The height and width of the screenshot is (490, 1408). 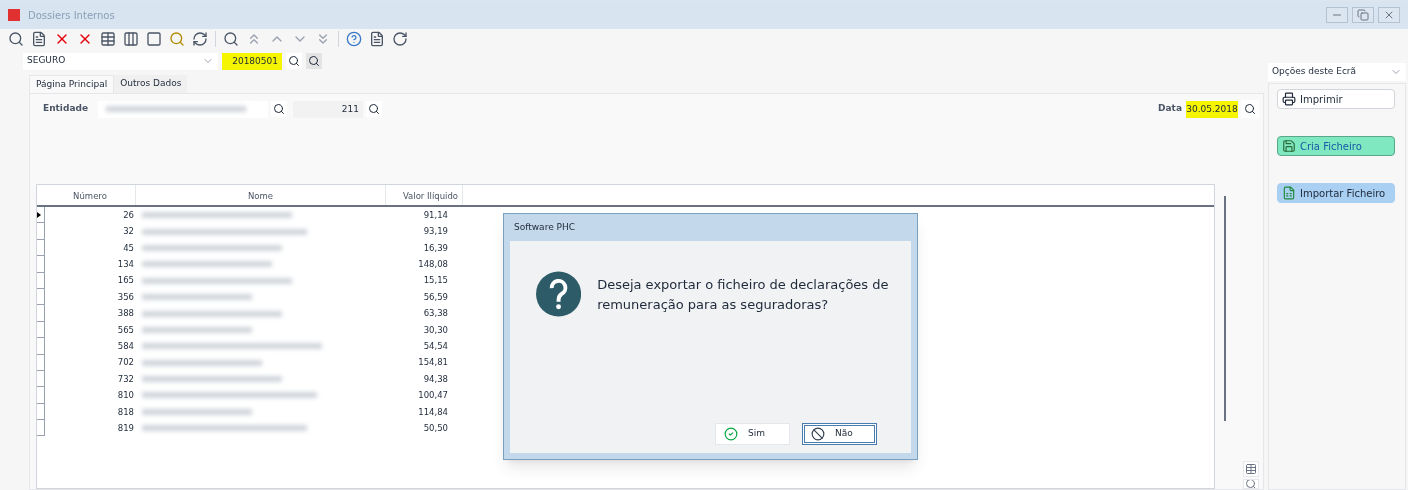 I want to click on table-cell-text: 26, so click(x=128, y=215).